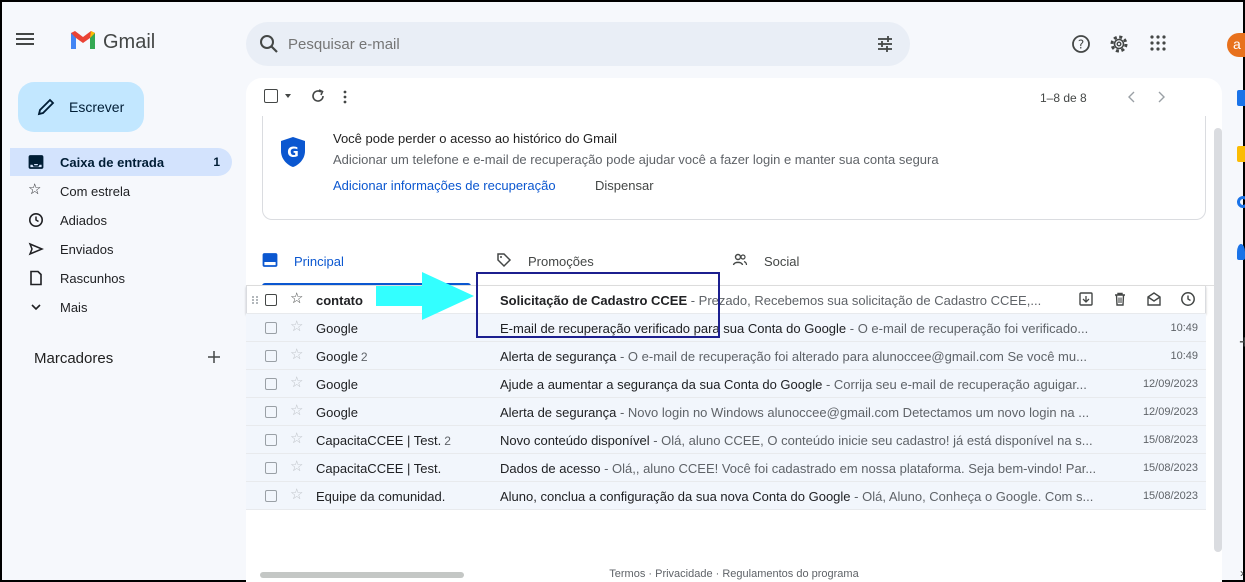 This screenshot has width=1245, height=582. Describe the element at coordinates (121, 162) in the screenshot. I see `sidebar-item-inbox: Caixa de entrada 1` at that location.